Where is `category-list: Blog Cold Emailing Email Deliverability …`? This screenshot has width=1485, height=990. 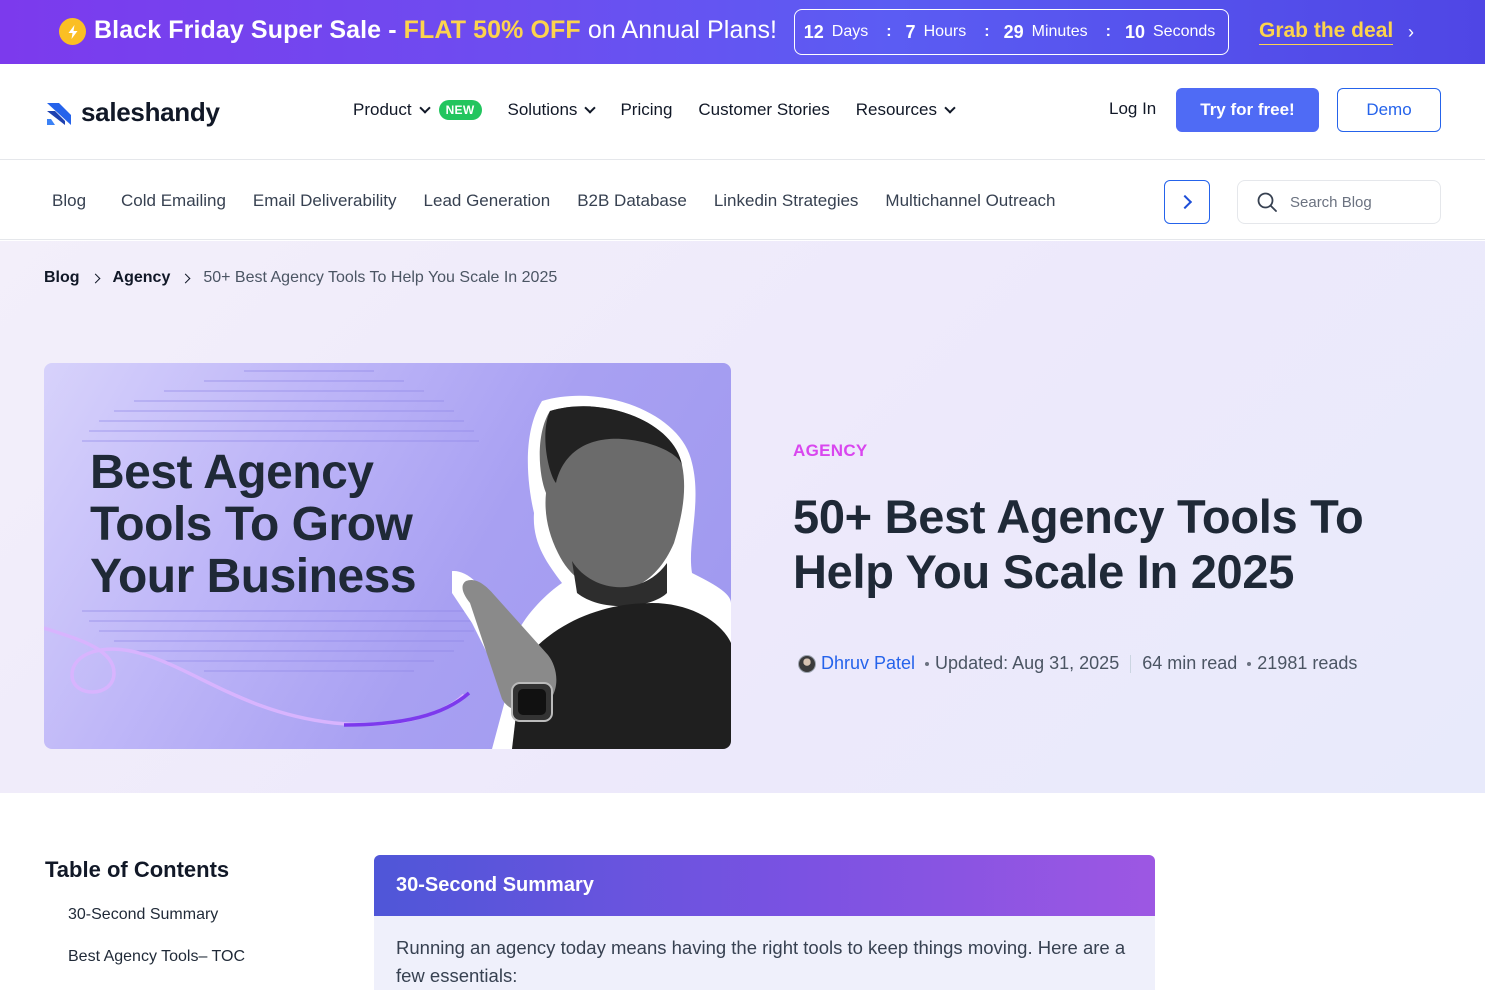
category-list: Blog Cold Emailing Email Deliverability … is located at coordinates (567, 201).